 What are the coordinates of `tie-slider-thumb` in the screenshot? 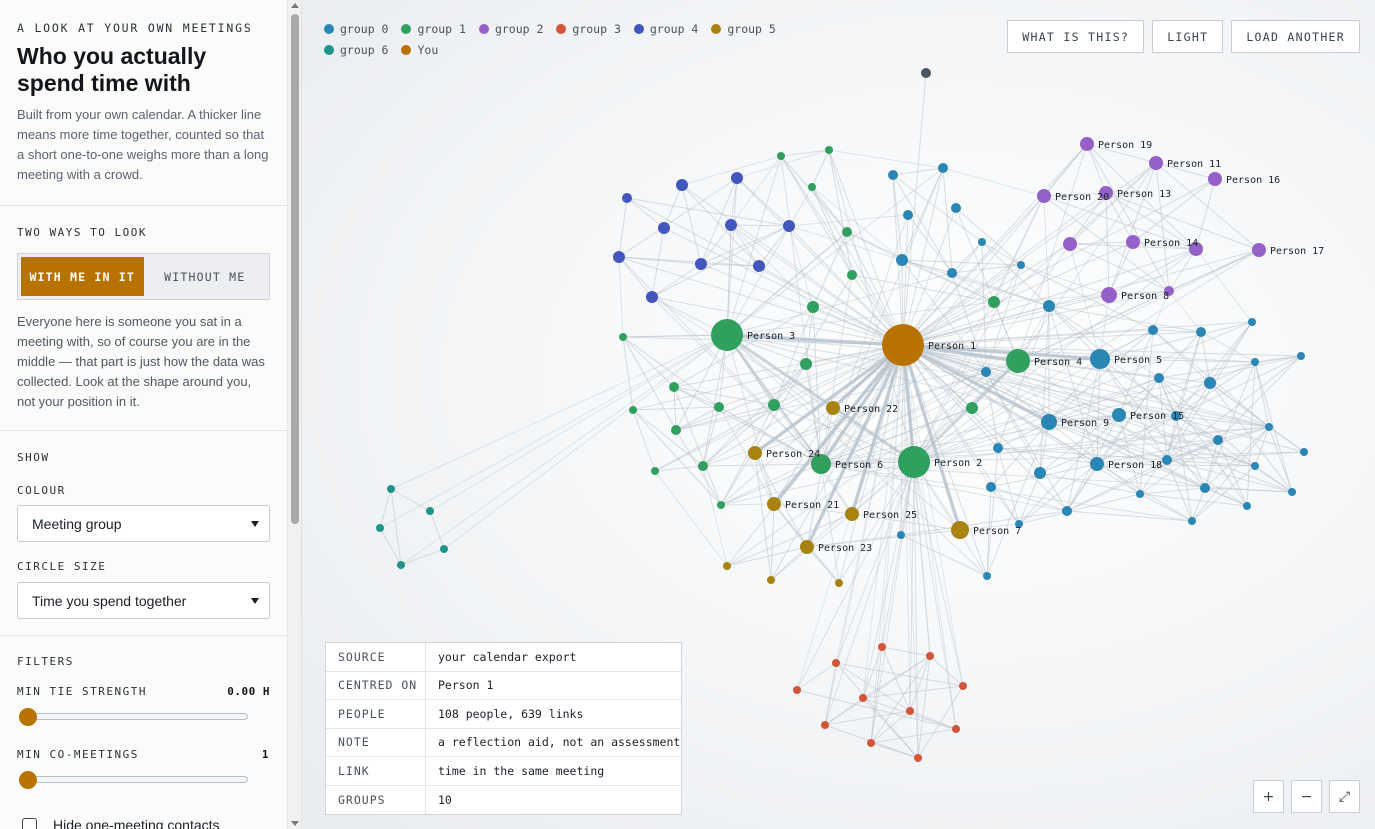 It's located at (28, 717).